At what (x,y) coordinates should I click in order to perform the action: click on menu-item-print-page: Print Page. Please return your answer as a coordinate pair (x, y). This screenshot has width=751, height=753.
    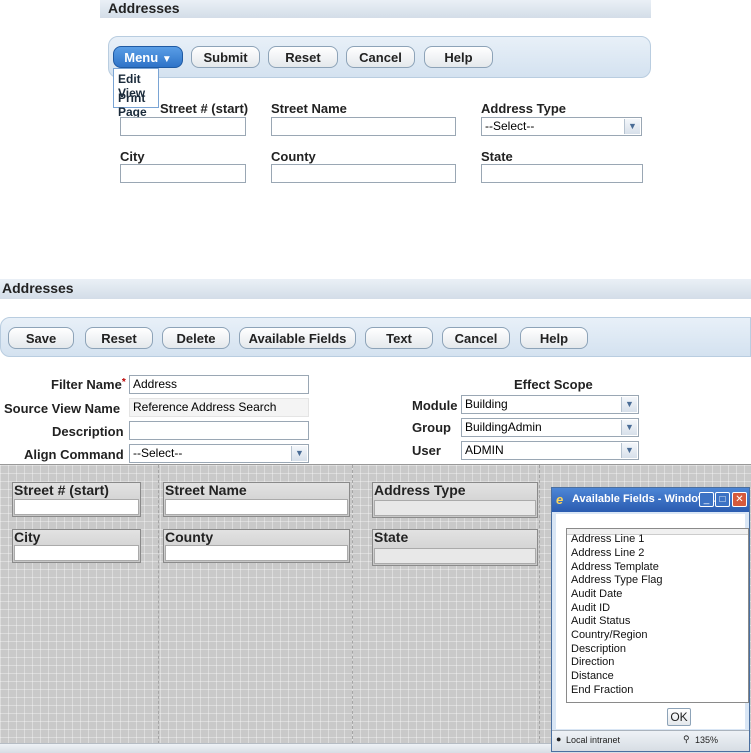
    Looking at the image, I should click on (138, 105).